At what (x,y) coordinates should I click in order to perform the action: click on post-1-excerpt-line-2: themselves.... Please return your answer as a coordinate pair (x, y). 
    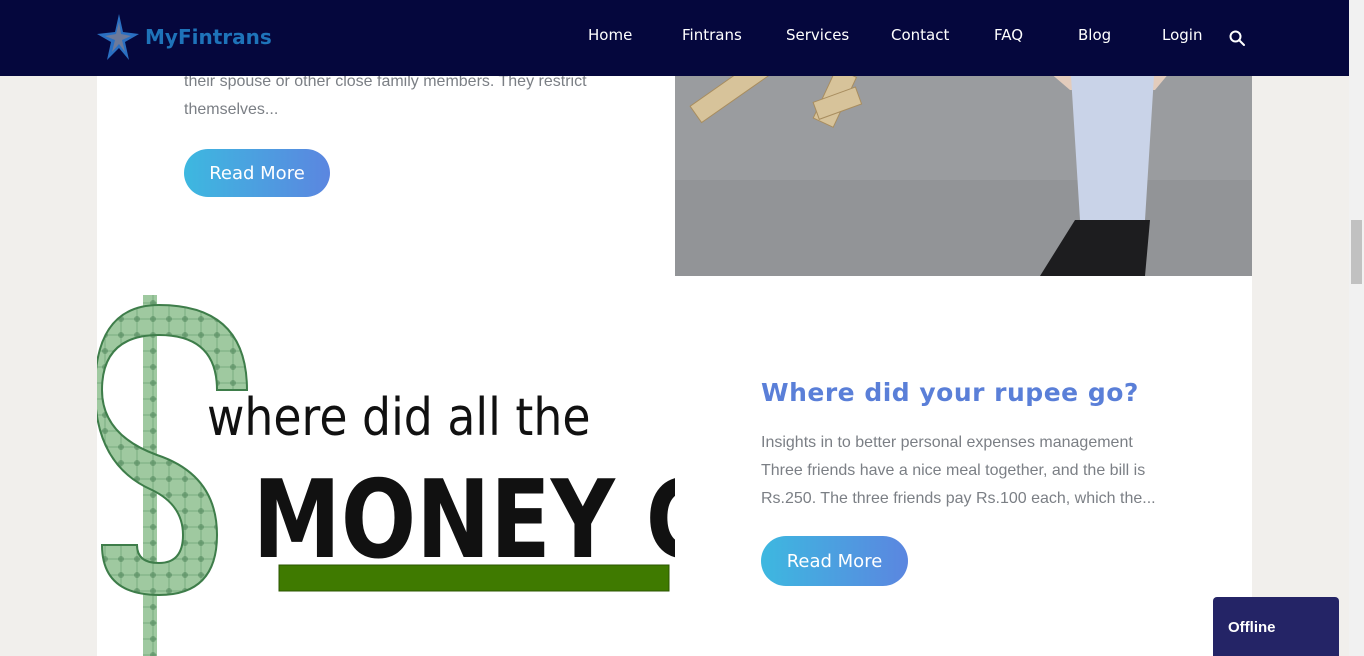
    Looking at the image, I should click on (231, 109).